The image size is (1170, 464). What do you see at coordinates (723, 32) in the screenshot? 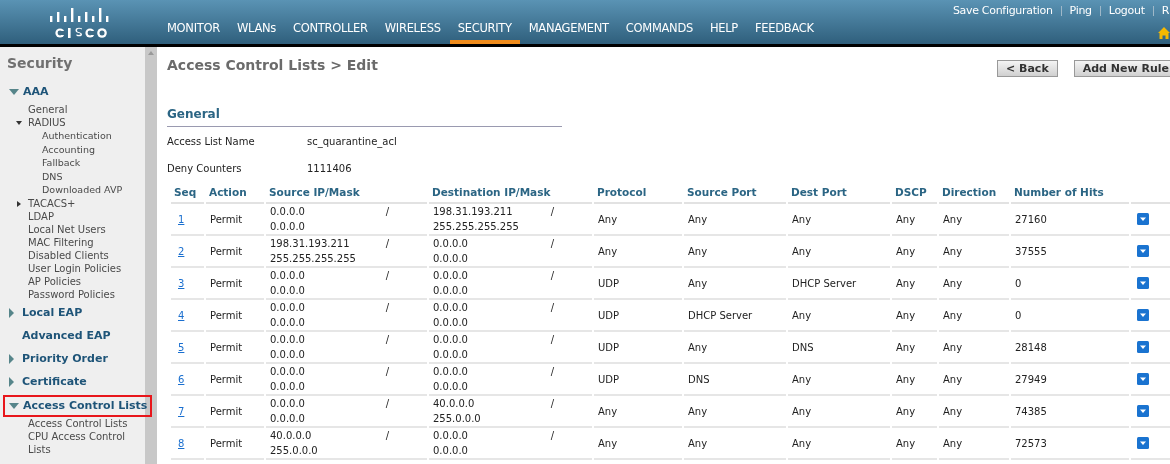
I see `nav-tab: HELP` at bounding box center [723, 32].